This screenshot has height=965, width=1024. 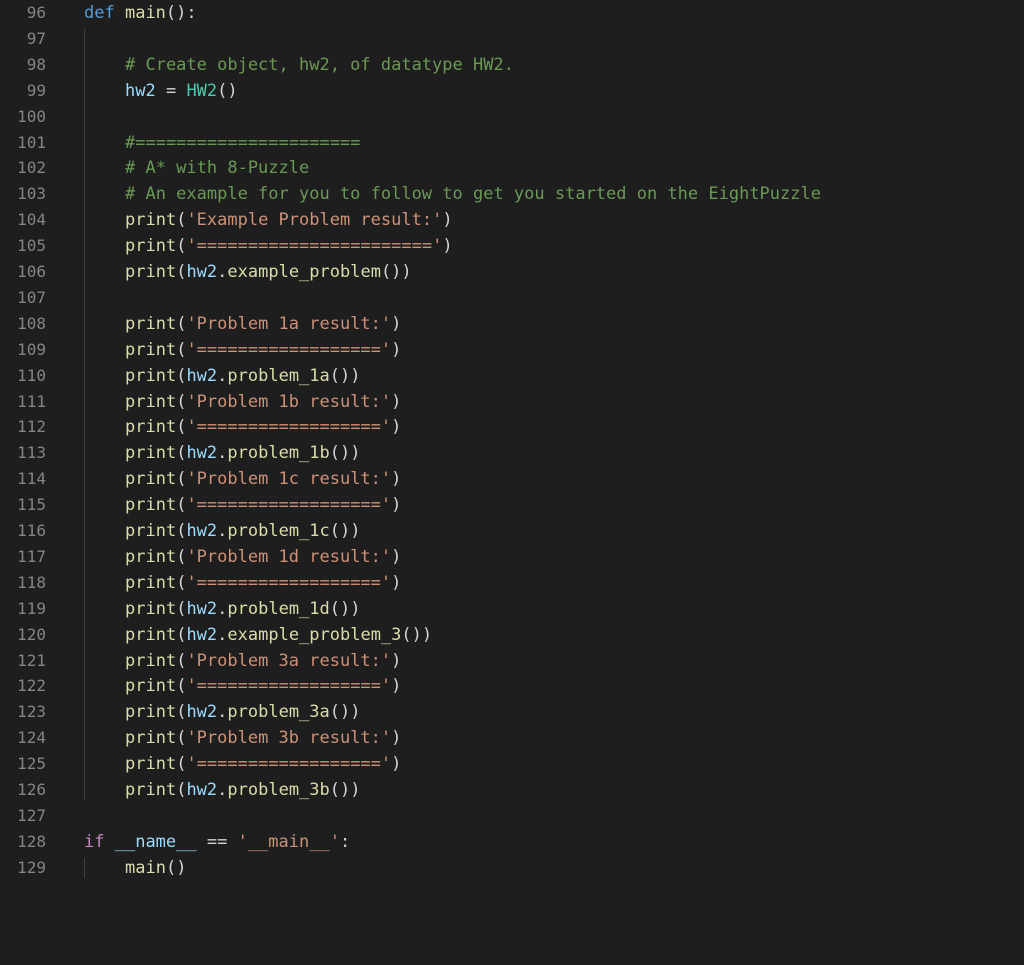 I want to click on line-content: print('Problem 3a result:'), so click(x=263, y=661).